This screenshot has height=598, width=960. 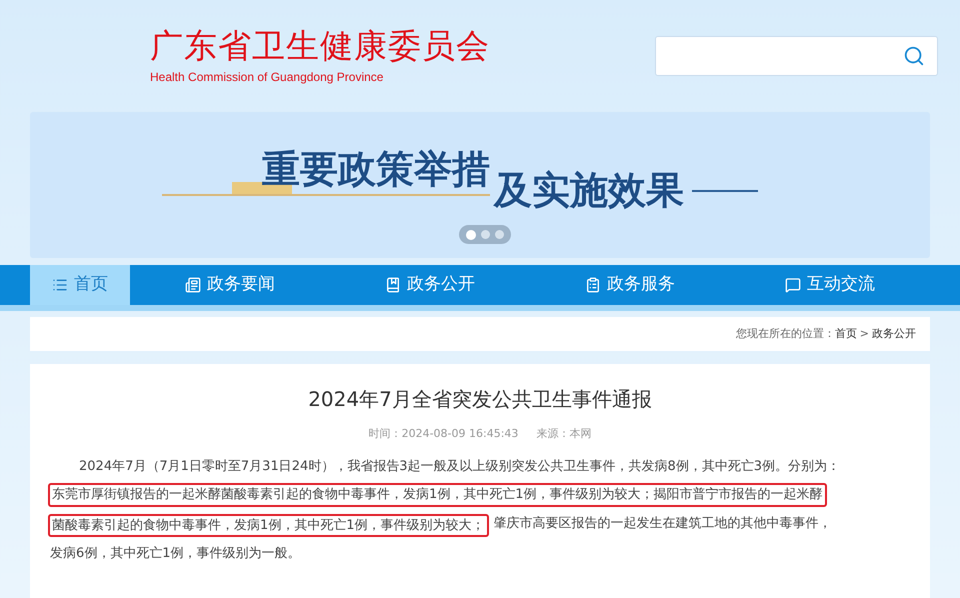 What do you see at coordinates (437, 494) in the screenshot?
I see `highlighted-text: 东莞市厚街镇报告的一起米酵菌酸毒素引起的食物中毒事件，发病1例，其中死亡1例，事件级别为较大；揭阳市普宁市报告的一起米酵` at bounding box center [437, 494].